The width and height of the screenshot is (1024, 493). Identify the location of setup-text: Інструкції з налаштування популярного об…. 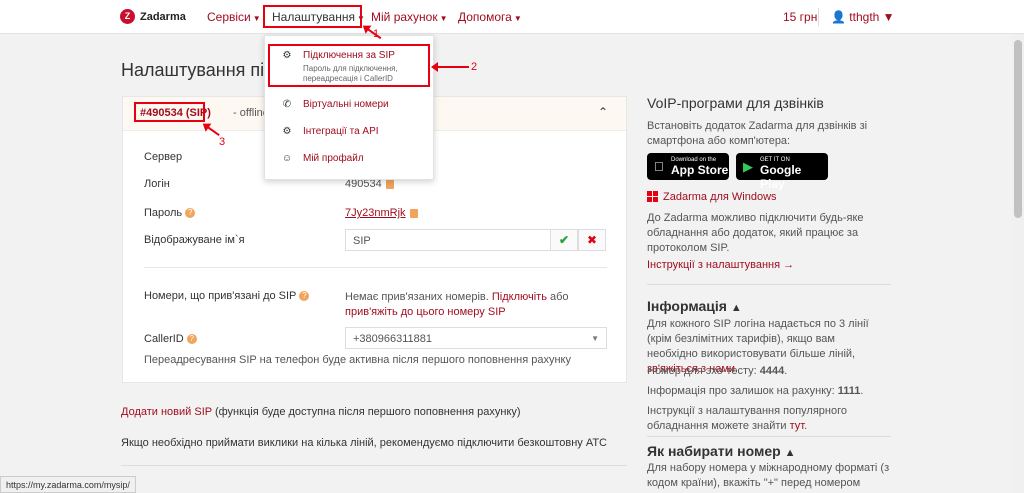
(747, 418).